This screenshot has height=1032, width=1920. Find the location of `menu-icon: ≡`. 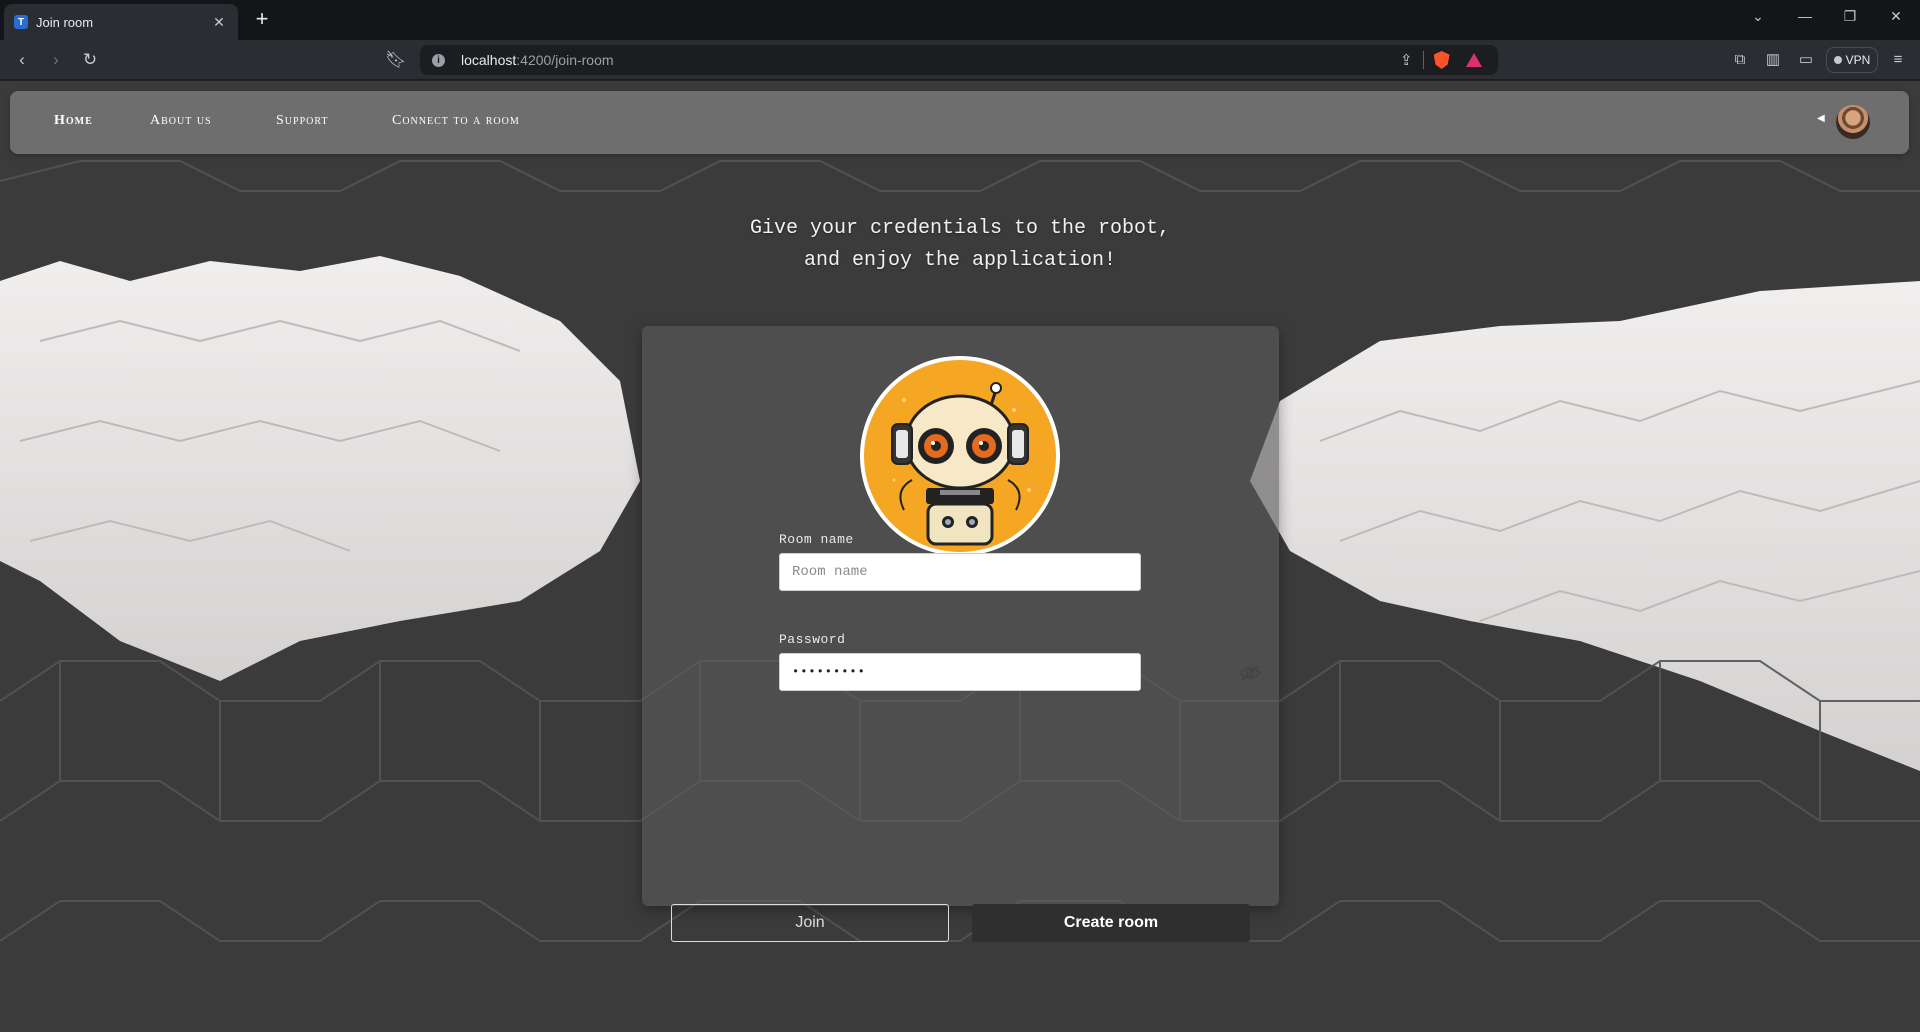

menu-icon: ≡ is located at coordinates (1898, 60).